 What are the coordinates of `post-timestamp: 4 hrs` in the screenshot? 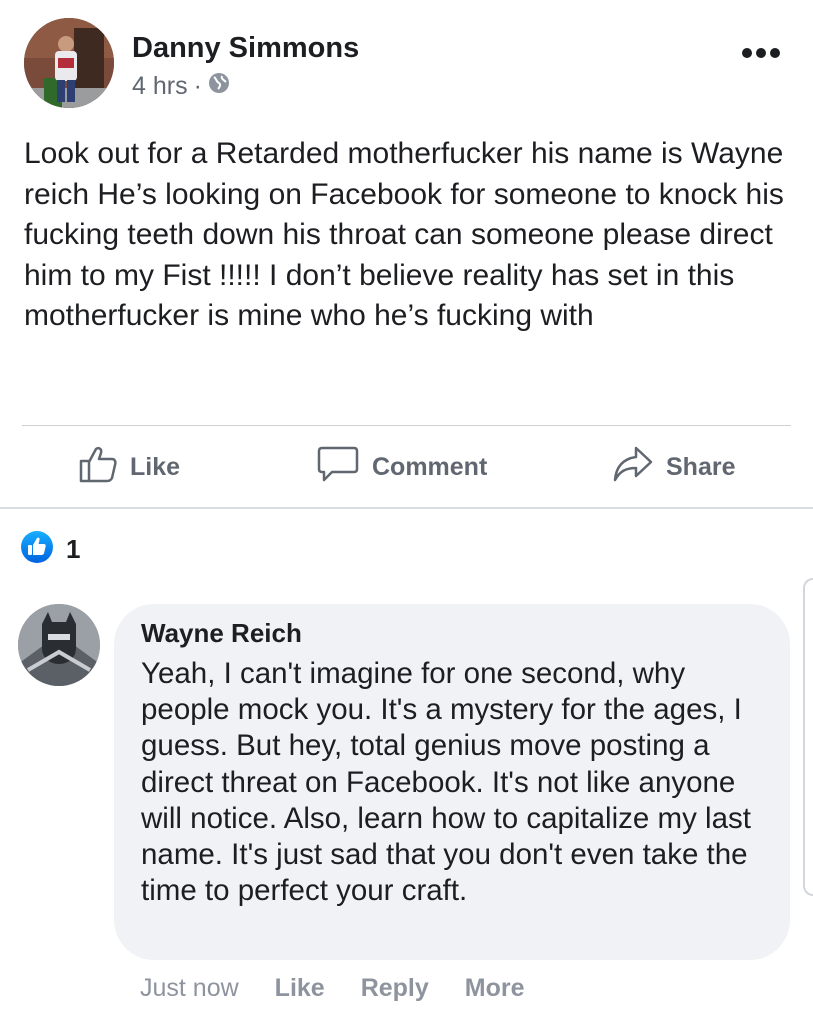 It's located at (160, 86).